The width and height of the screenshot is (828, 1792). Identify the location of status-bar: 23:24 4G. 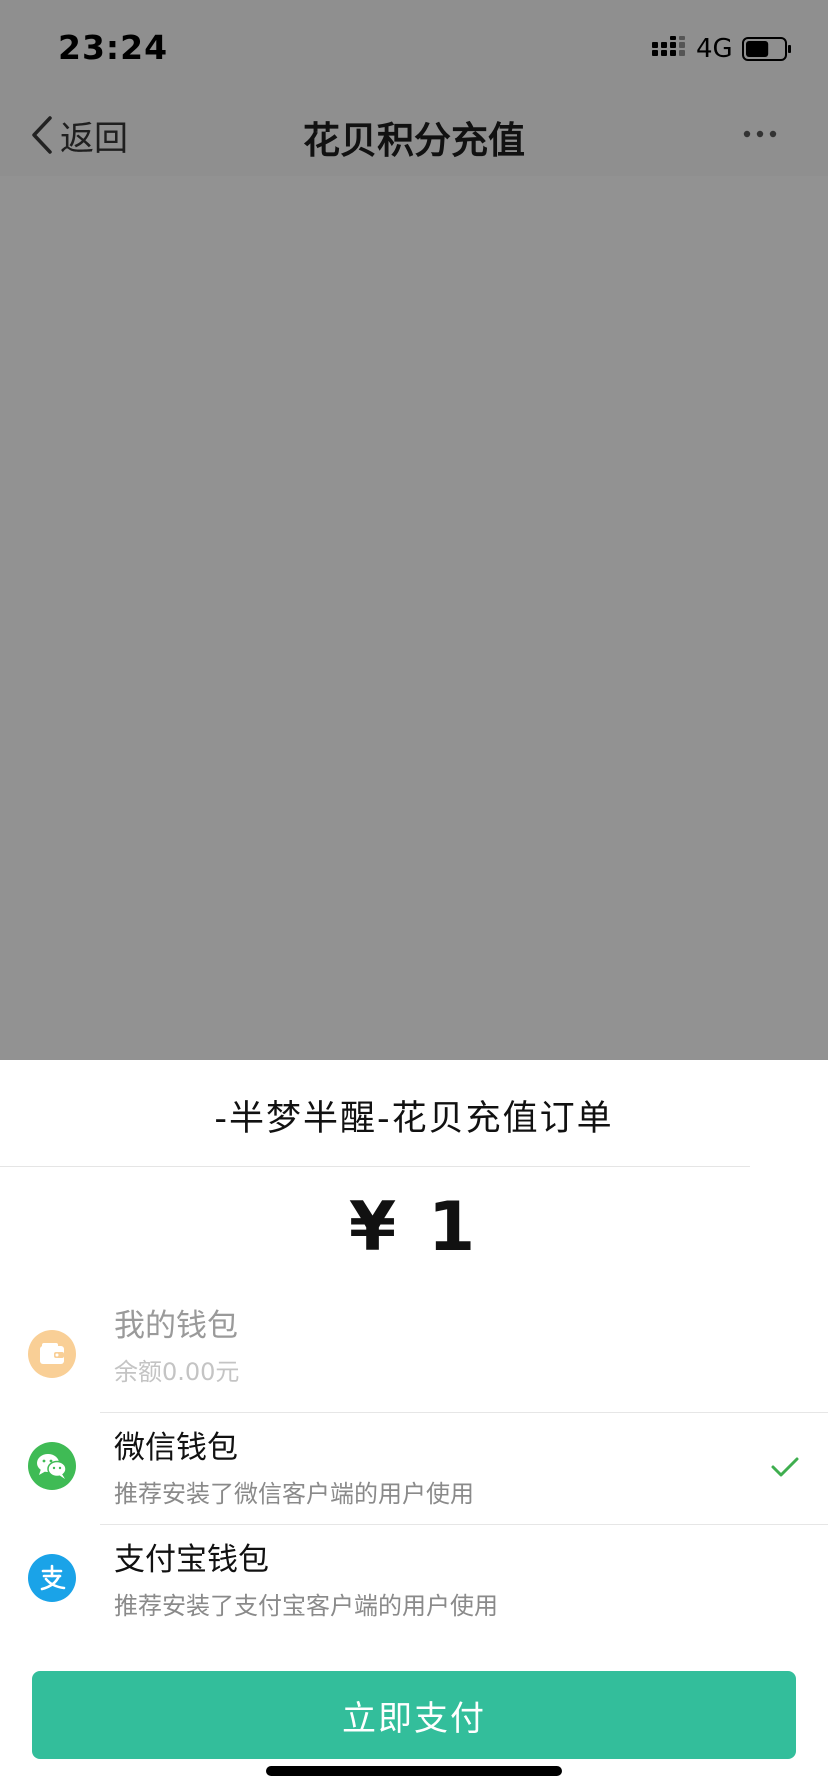
(414, 48).